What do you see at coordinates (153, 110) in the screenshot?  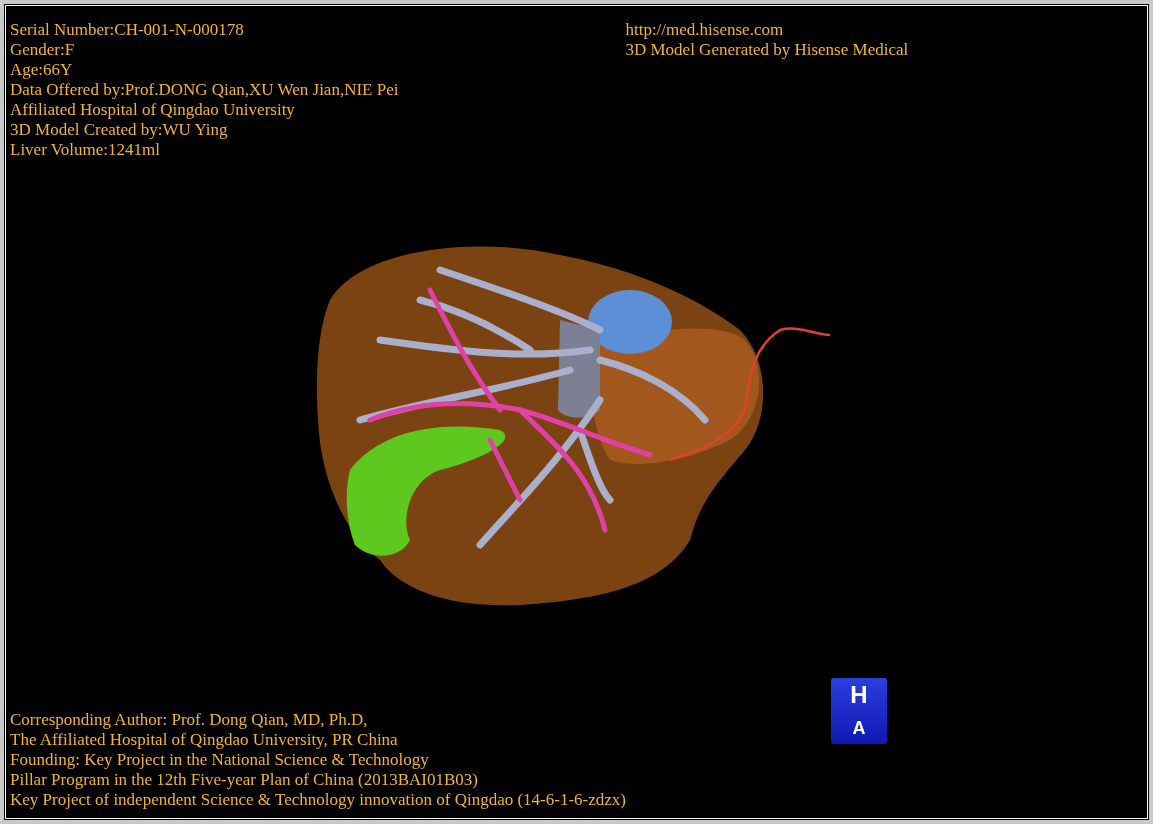 I see `info-text: Affiliated Hospital of Qingdao University` at bounding box center [153, 110].